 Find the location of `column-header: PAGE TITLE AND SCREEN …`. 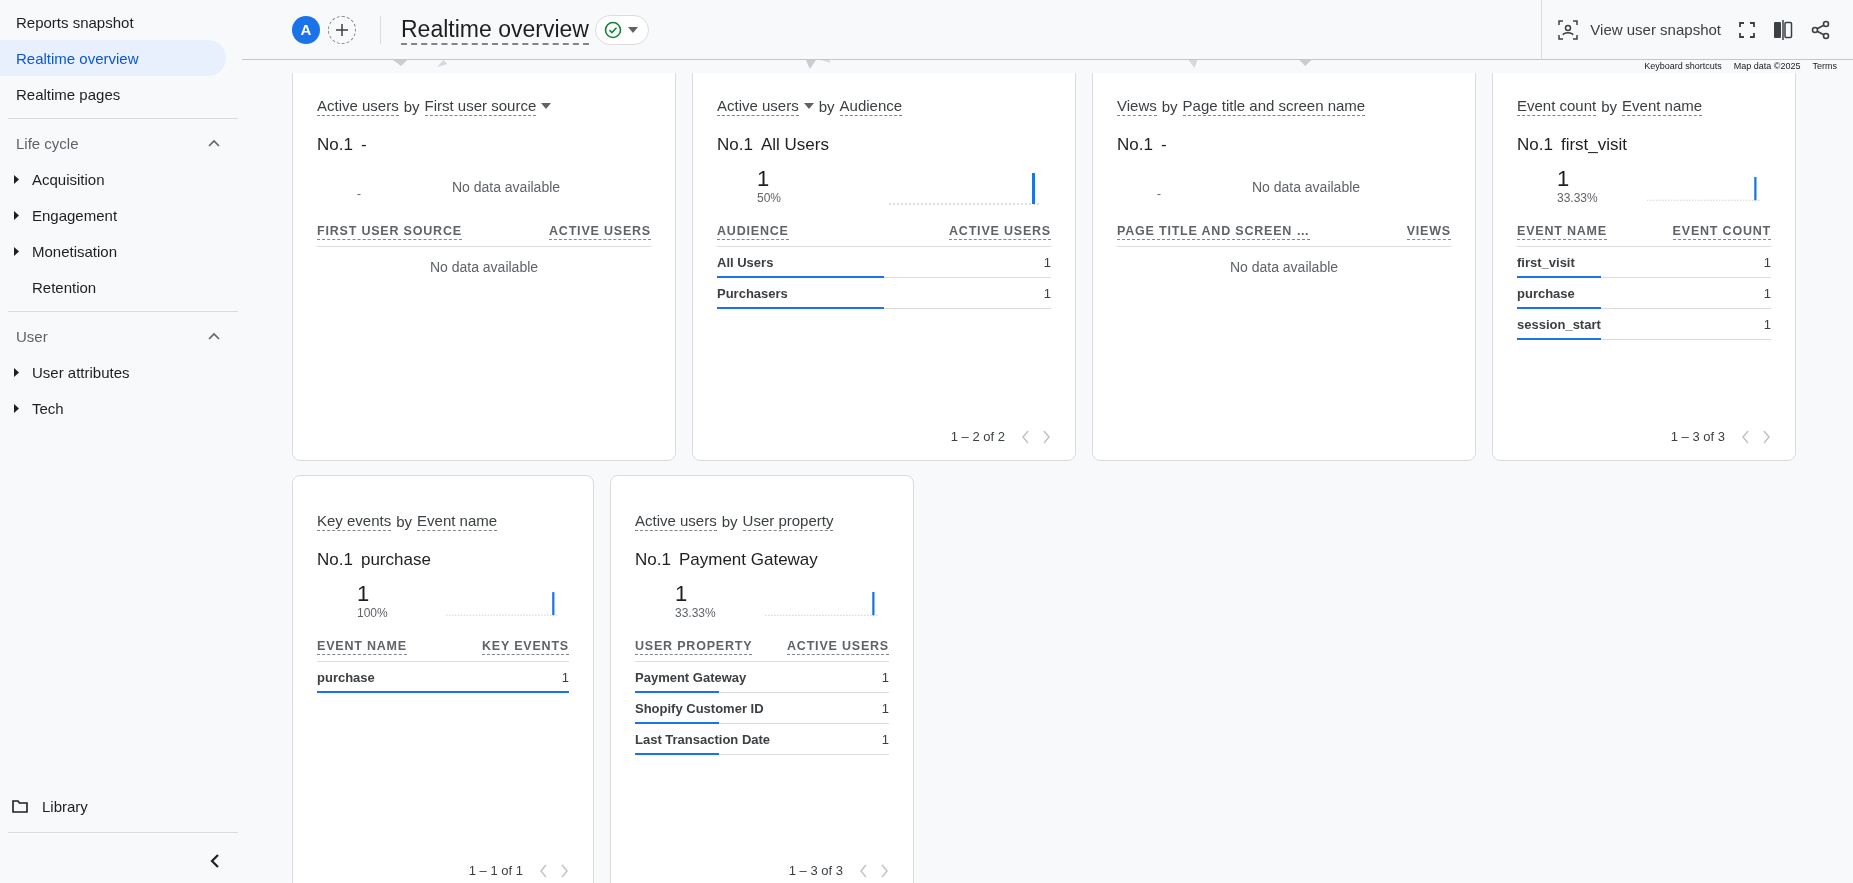

column-header: PAGE TITLE AND SCREEN … is located at coordinates (1213, 231).